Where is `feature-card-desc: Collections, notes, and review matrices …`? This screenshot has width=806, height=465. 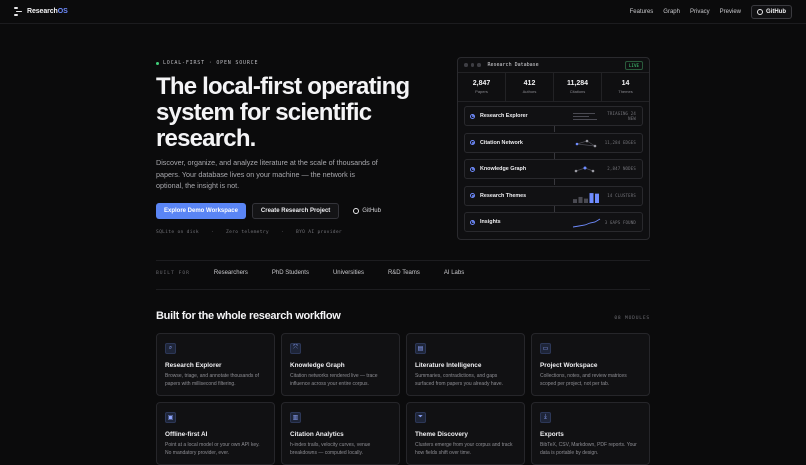 feature-card-desc: Collections, notes, and review matrices … is located at coordinates (583, 380).